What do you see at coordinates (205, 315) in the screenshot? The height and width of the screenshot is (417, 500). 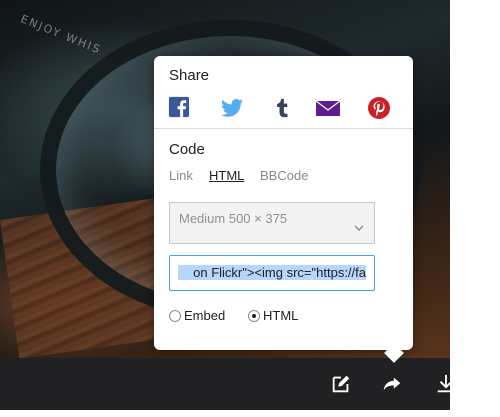 I see `radio-embed-label: Embed` at bounding box center [205, 315].